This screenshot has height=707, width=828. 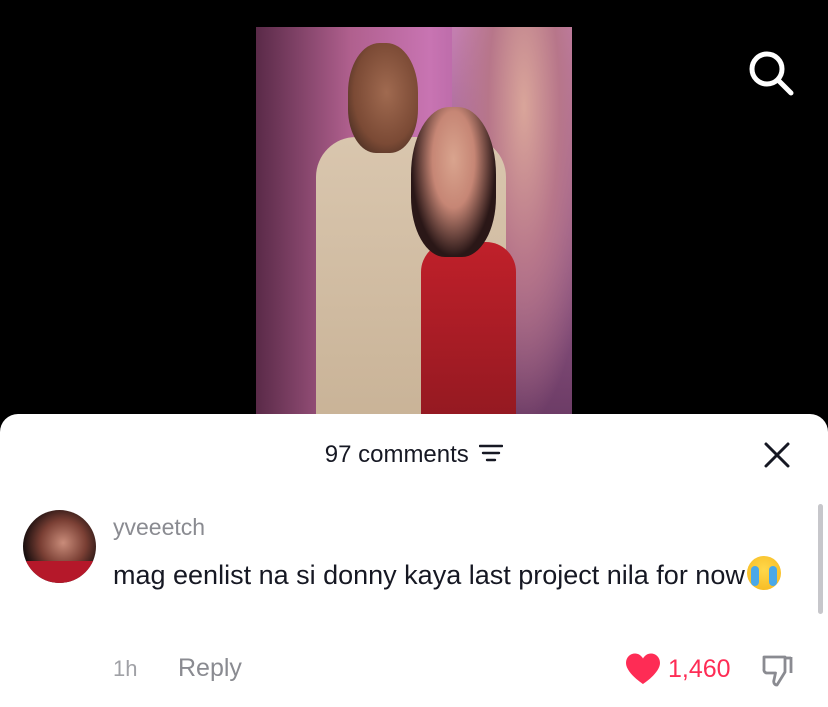 I want to click on comment-username: yveeetch, so click(x=159, y=527).